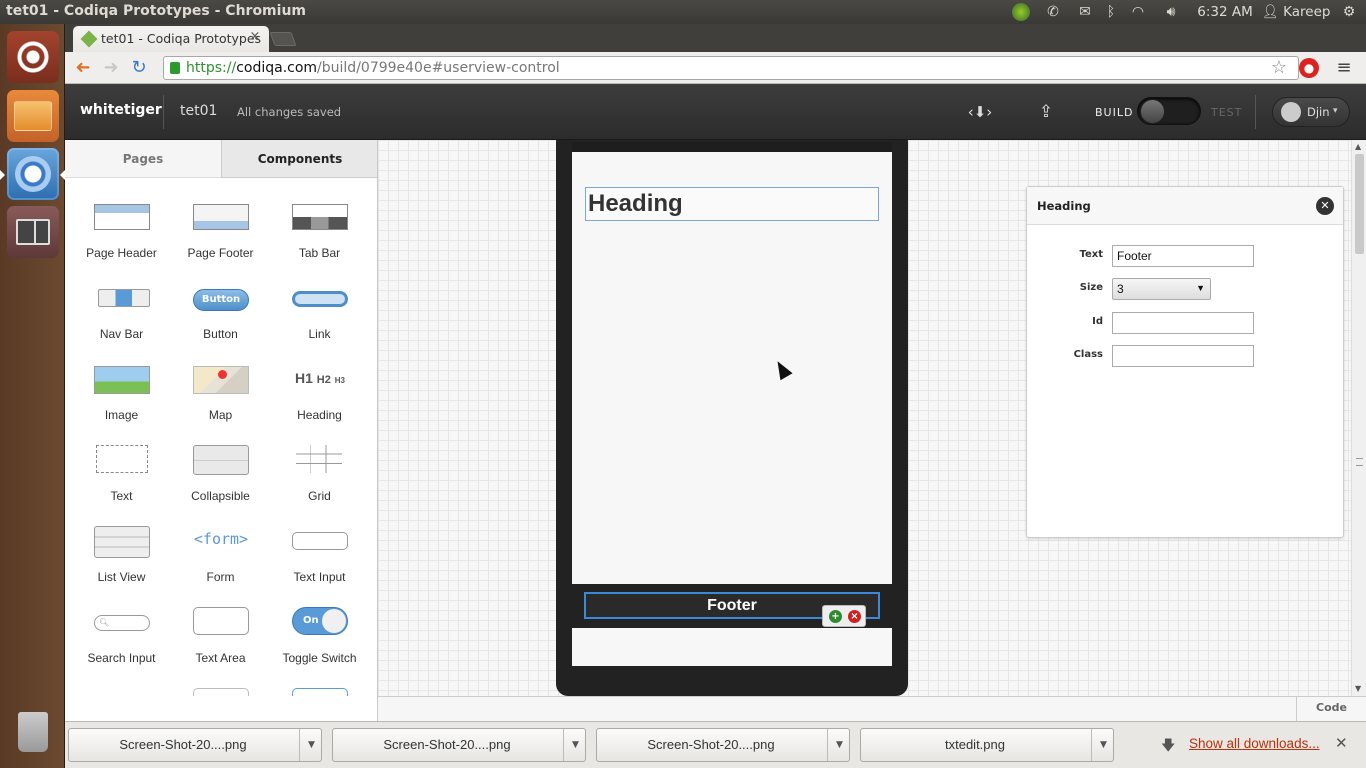  Describe the element at coordinates (1291, 112) in the screenshot. I see `avatar` at that location.